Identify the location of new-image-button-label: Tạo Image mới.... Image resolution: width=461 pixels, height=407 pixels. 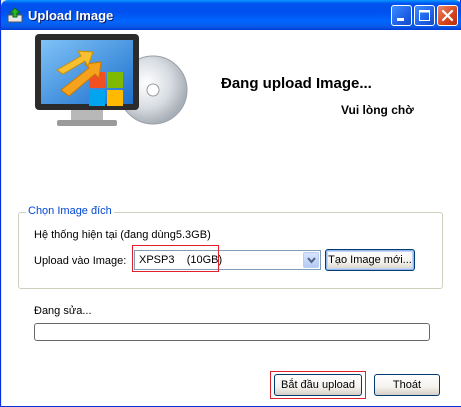
(370, 260).